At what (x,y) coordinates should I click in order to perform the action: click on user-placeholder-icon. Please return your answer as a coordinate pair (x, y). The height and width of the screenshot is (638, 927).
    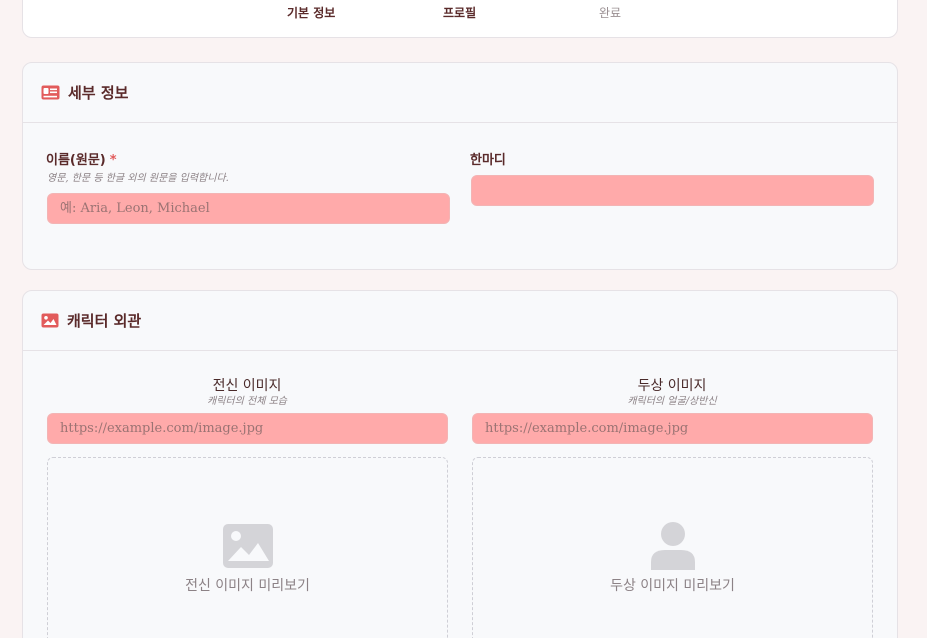
    Looking at the image, I should click on (672, 548).